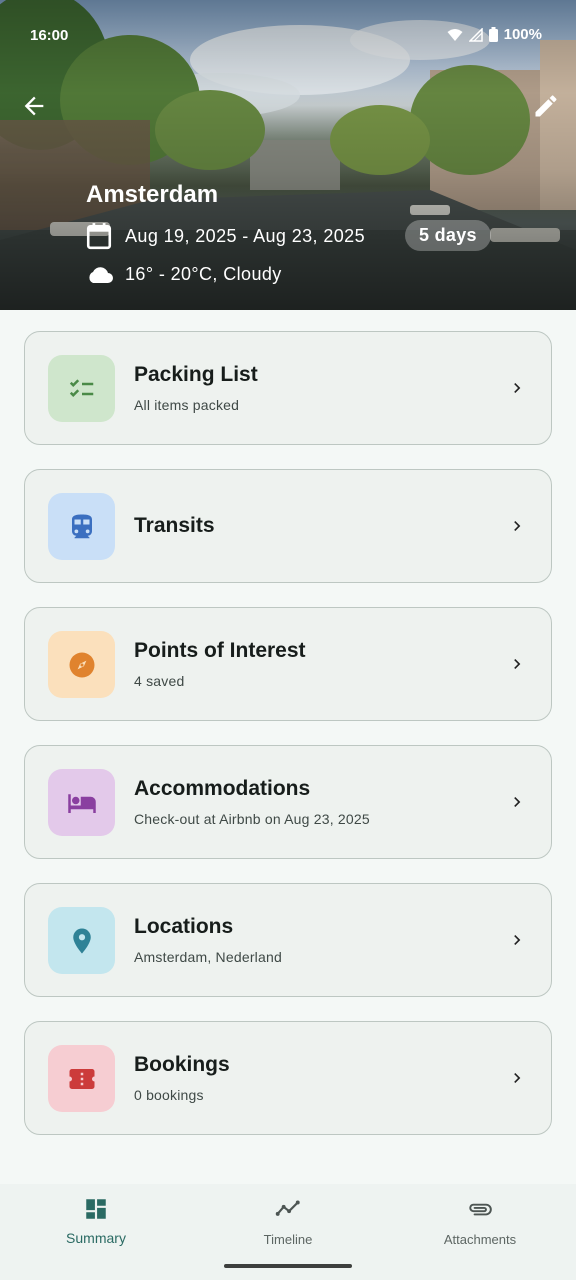 Image resolution: width=576 pixels, height=1280 pixels. Describe the element at coordinates (522, 34) in the screenshot. I see `battery-level: 100%` at that location.